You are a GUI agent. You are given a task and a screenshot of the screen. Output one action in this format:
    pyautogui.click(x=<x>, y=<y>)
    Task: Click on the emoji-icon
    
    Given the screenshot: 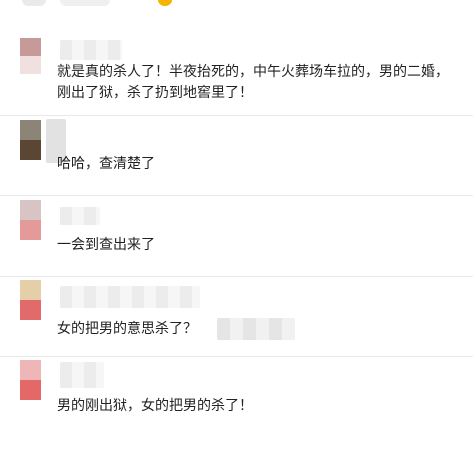 What is the action you would take?
    pyautogui.click(x=165, y=3)
    